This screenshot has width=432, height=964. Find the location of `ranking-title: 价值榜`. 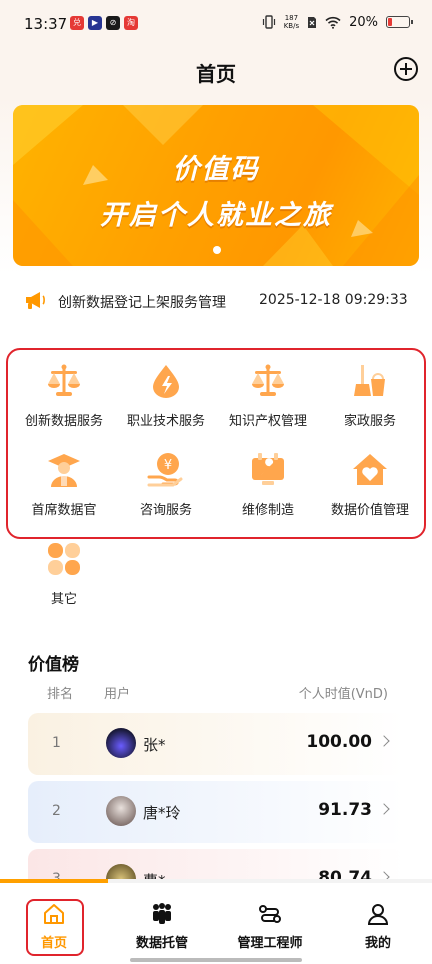

ranking-title: 价值榜 is located at coordinates (53, 665).